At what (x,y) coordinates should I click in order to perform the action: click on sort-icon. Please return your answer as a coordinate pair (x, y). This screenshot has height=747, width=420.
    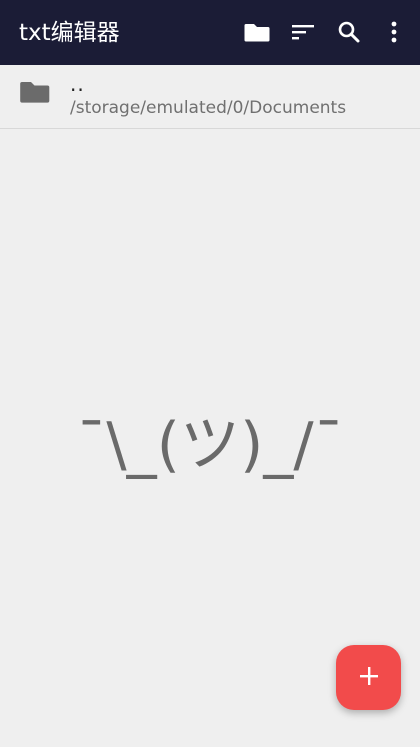
    Looking at the image, I should click on (303, 32).